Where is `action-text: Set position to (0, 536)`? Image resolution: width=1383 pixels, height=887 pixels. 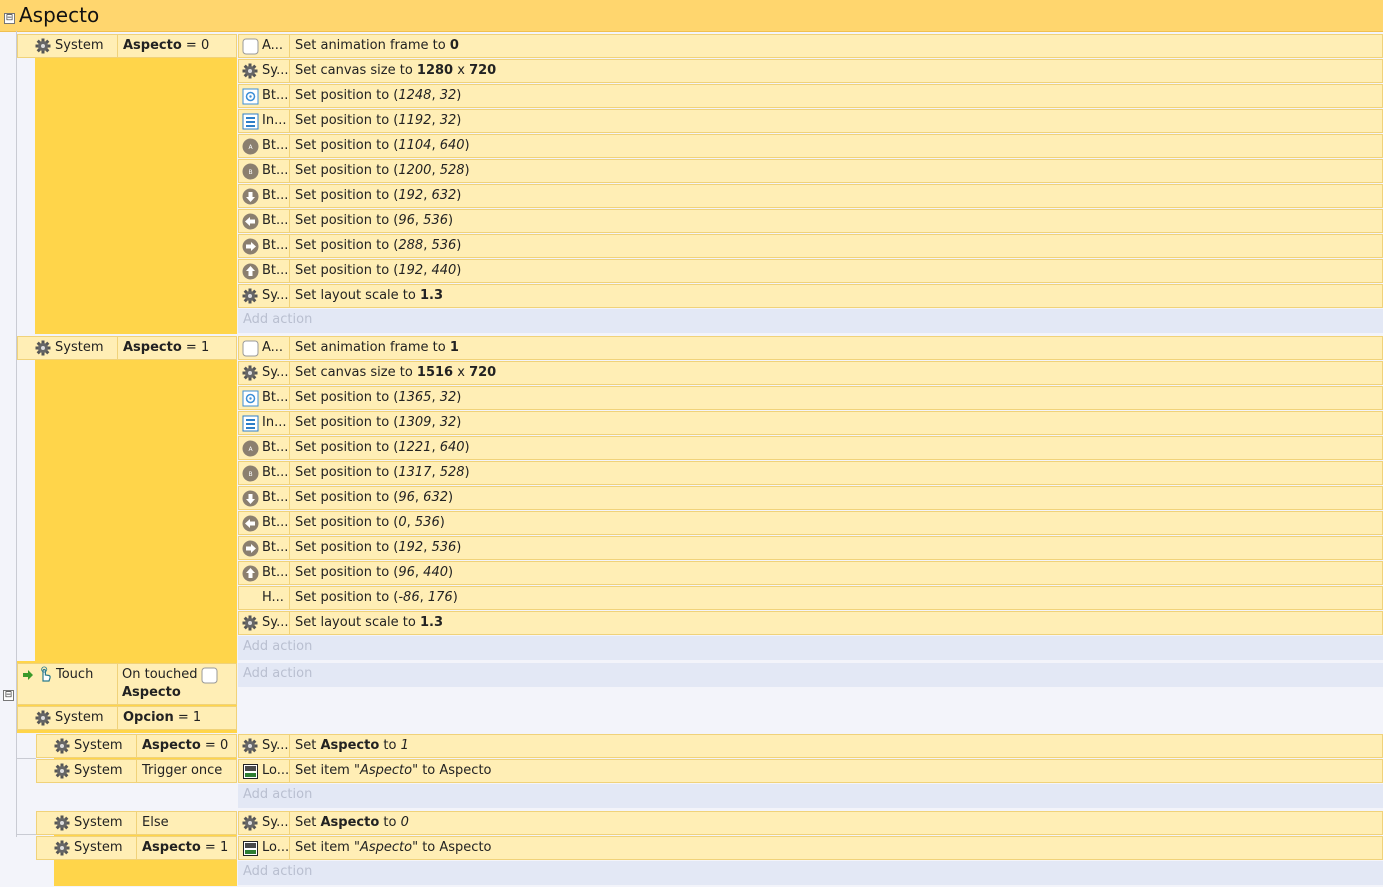
action-text: Set position to (0, 536) is located at coordinates (370, 522).